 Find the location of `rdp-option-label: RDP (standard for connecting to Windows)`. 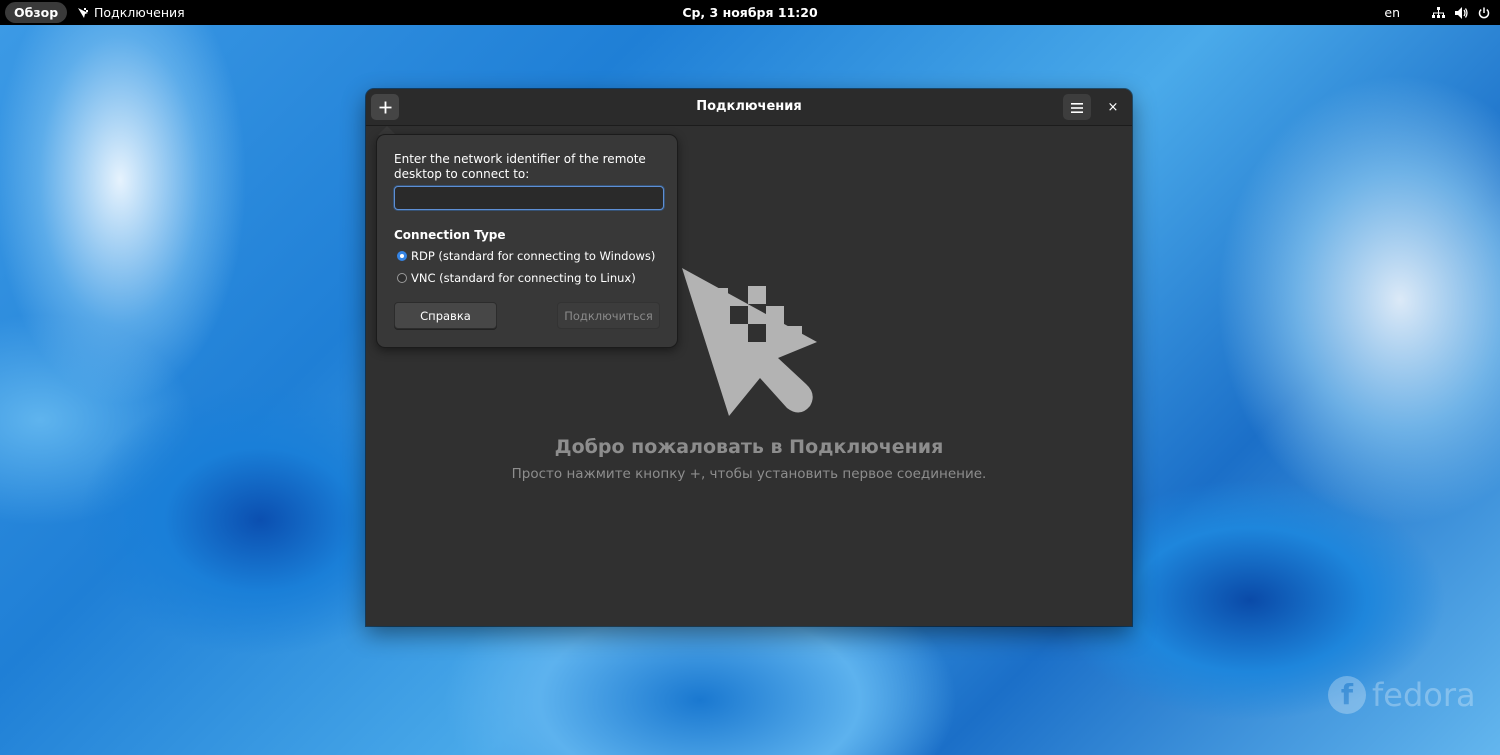

rdp-option-label: RDP (standard for connecting to Windows) is located at coordinates (533, 256).